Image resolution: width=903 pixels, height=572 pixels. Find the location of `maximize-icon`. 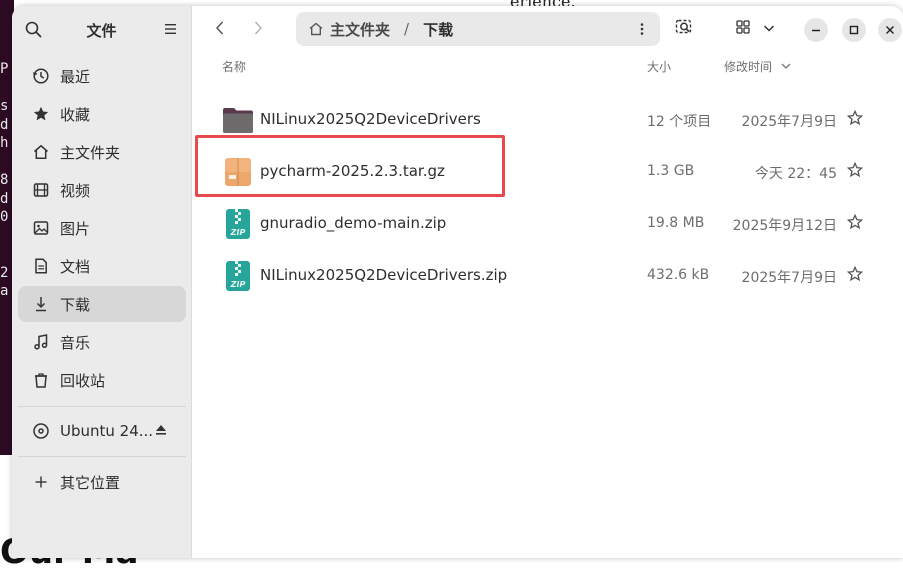

maximize-icon is located at coordinates (854, 30).